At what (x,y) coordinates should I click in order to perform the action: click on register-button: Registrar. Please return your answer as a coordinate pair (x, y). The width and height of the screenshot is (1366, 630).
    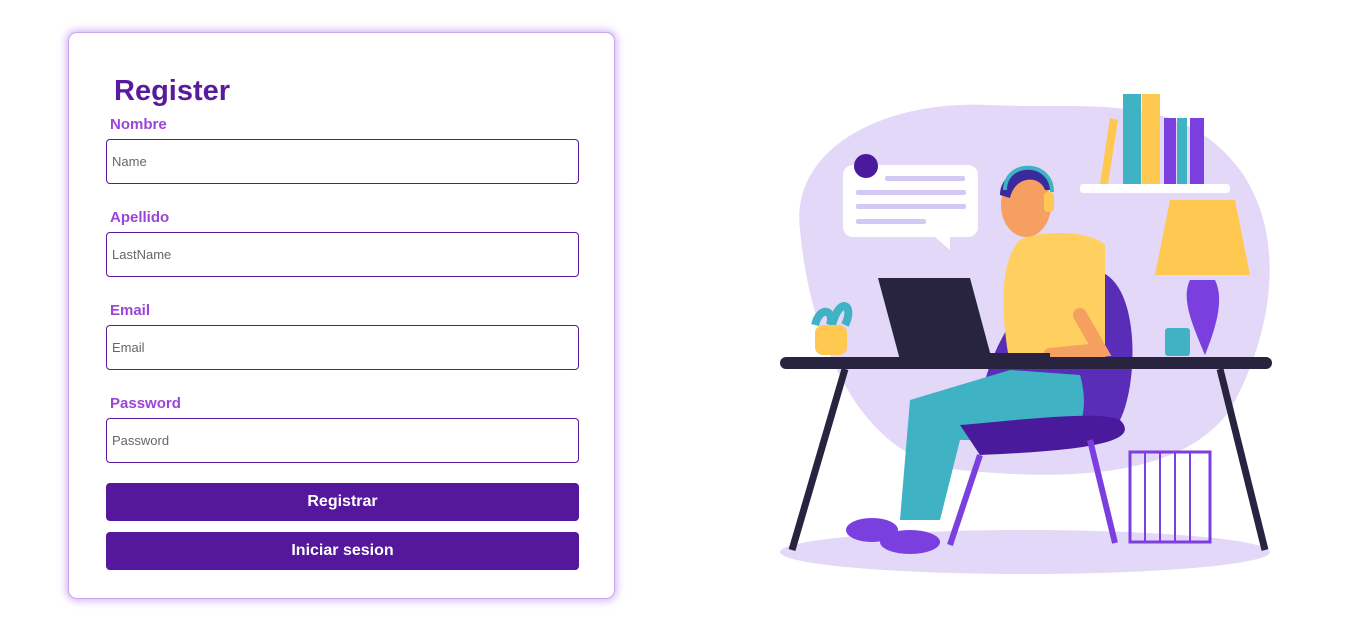
    Looking at the image, I should click on (342, 502).